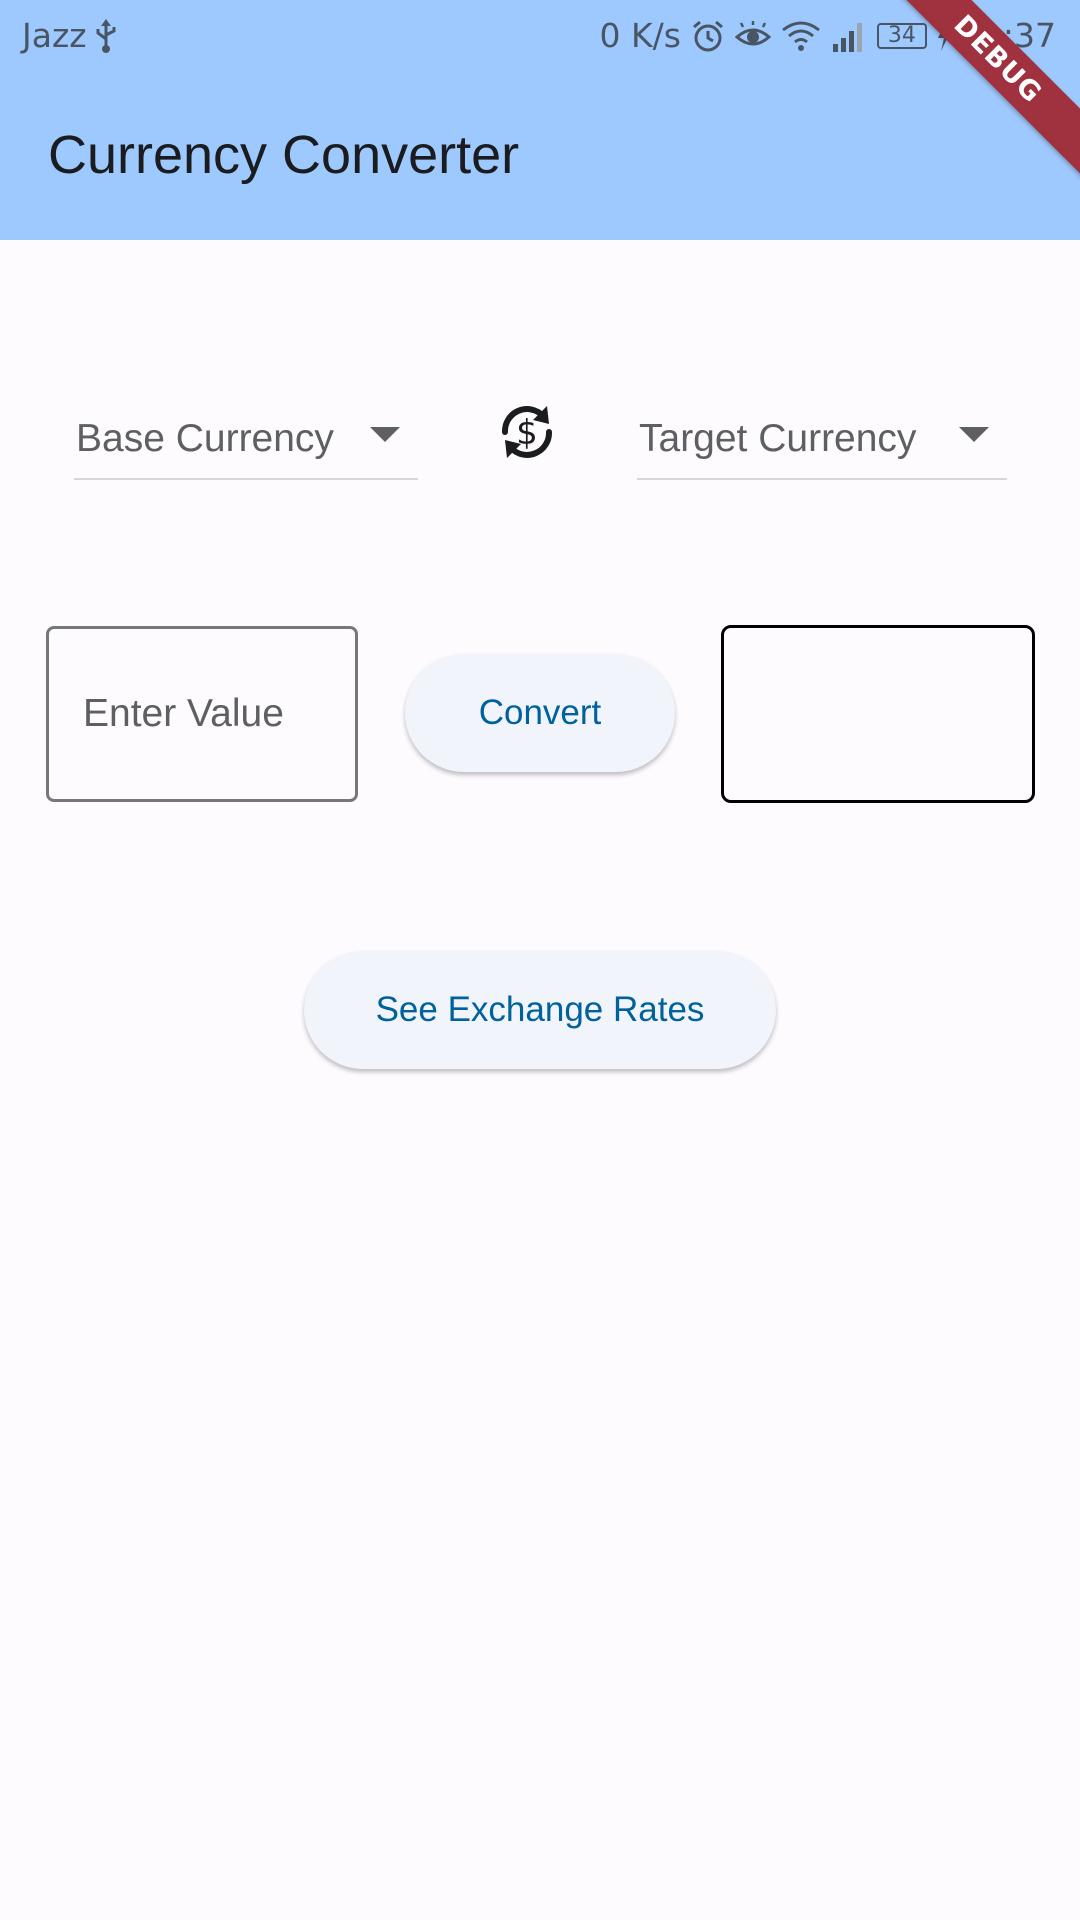 The width and height of the screenshot is (1080, 1920). I want to click on carrier-name: Jazz, so click(54, 35).